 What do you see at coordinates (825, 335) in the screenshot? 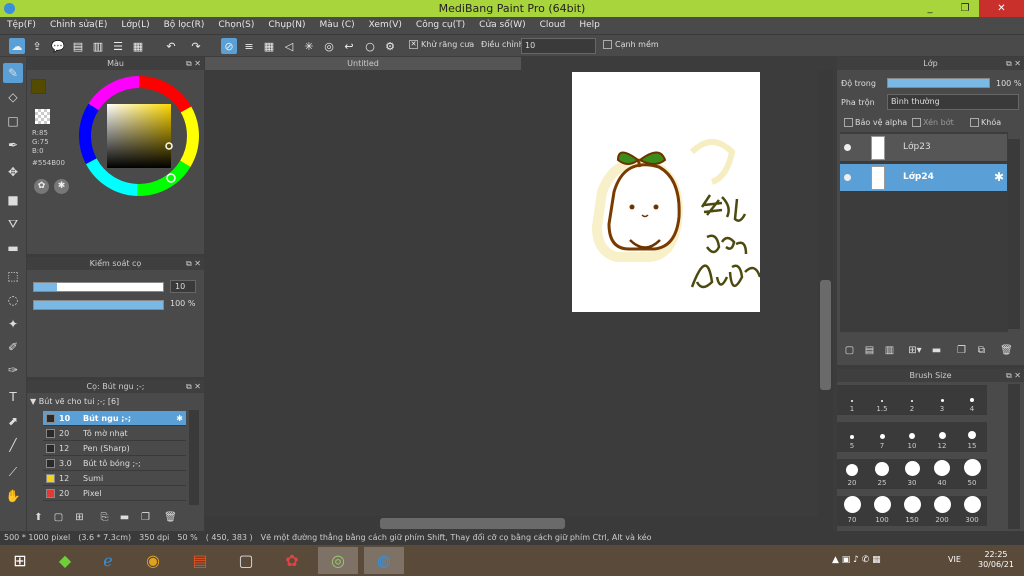
I see `vertical-scroll-thumb` at bounding box center [825, 335].